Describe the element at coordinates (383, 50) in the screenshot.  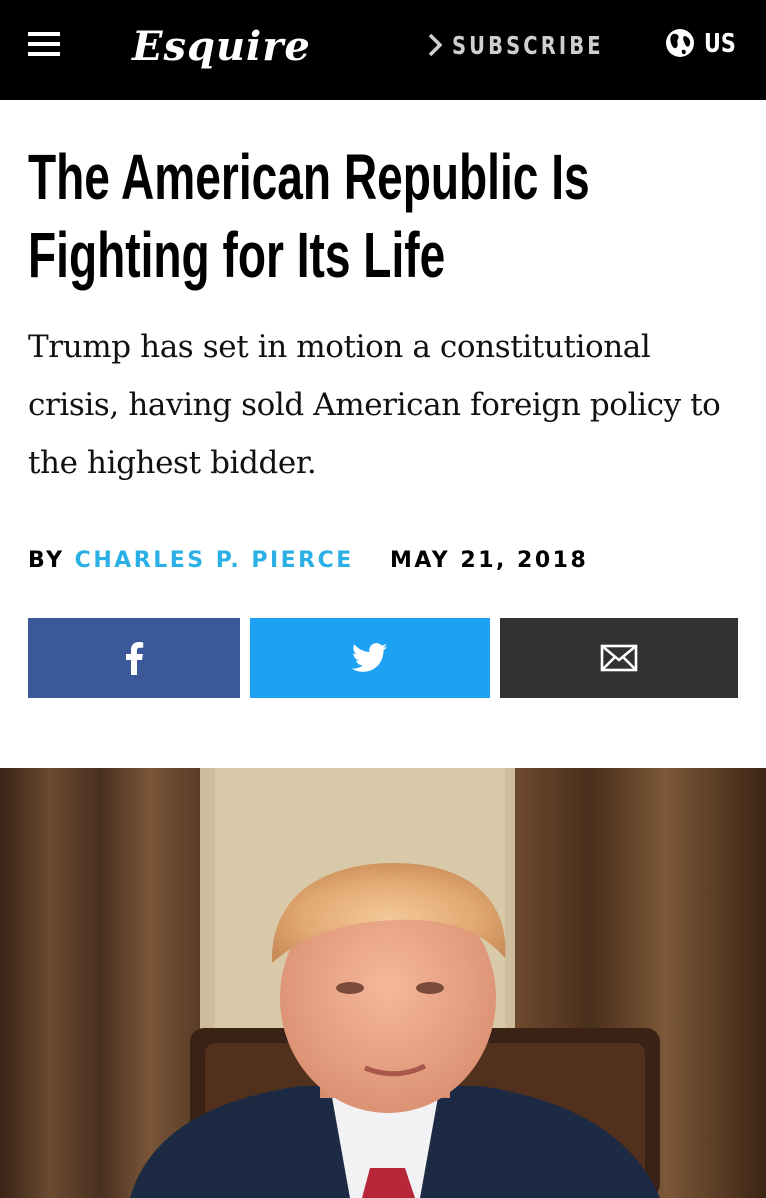
I see `top-navigation-bar: Esquire SUBSCRIBE US` at that location.